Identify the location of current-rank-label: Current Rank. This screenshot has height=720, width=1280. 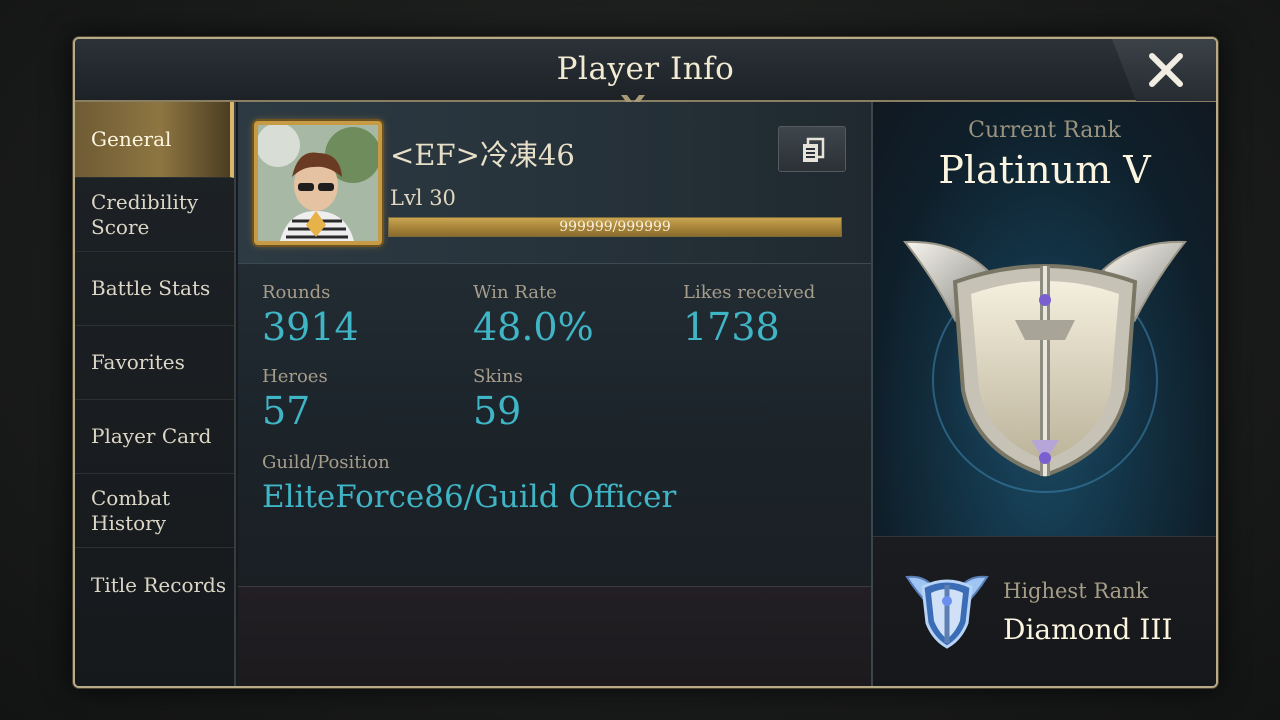
(1044, 130).